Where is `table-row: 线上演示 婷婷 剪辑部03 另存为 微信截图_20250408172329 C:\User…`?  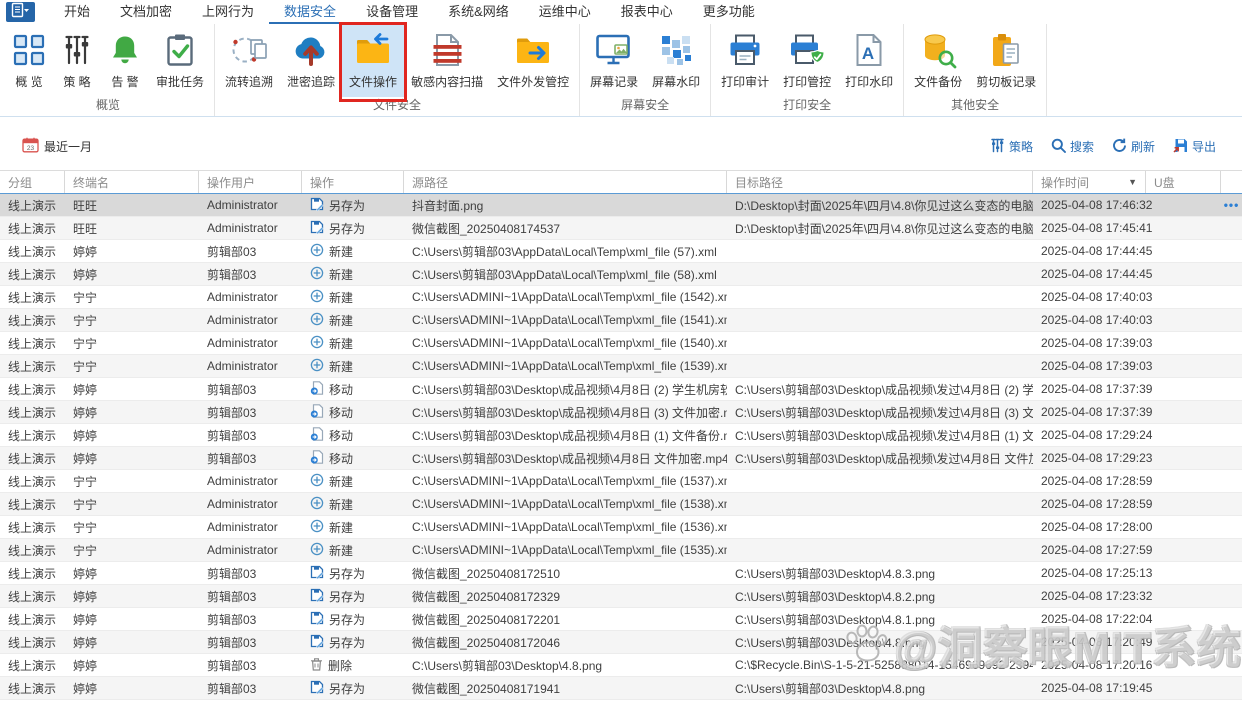 table-row: 线上演示 婷婷 剪辑部03 另存为 微信截图_20250408172329 C:\User… is located at coordinates (621, 596).